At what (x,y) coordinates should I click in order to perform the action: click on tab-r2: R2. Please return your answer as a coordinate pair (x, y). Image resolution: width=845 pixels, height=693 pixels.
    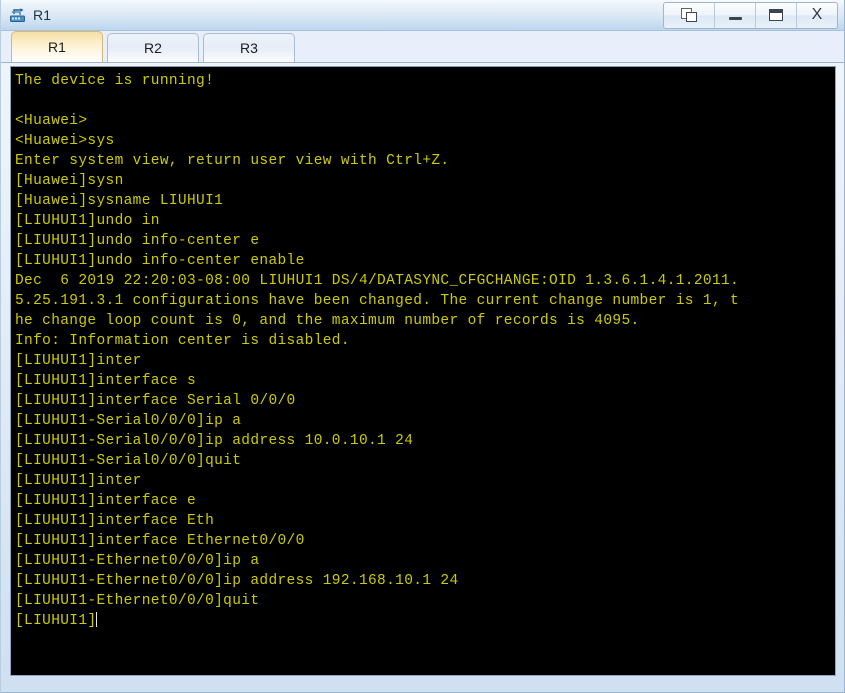
    Looking at the image, I should click on (153, 47).